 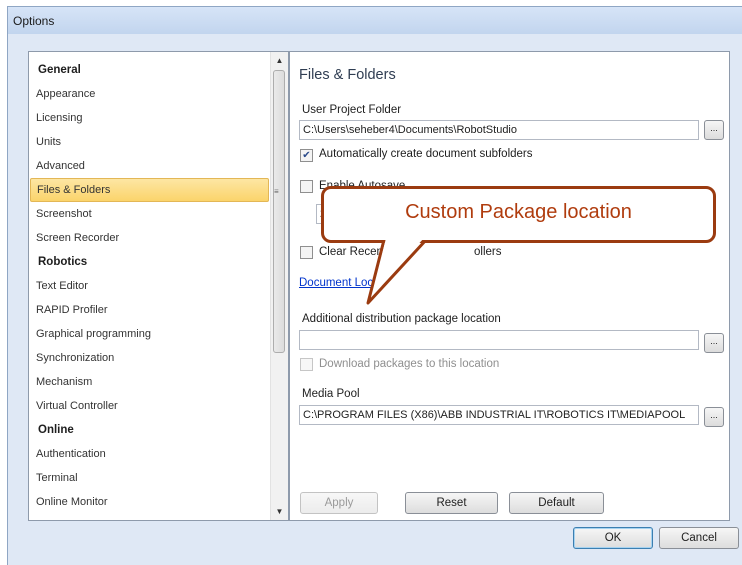 I want to click on nav-group-robotics: Robotics, so click(x=63, y=262).